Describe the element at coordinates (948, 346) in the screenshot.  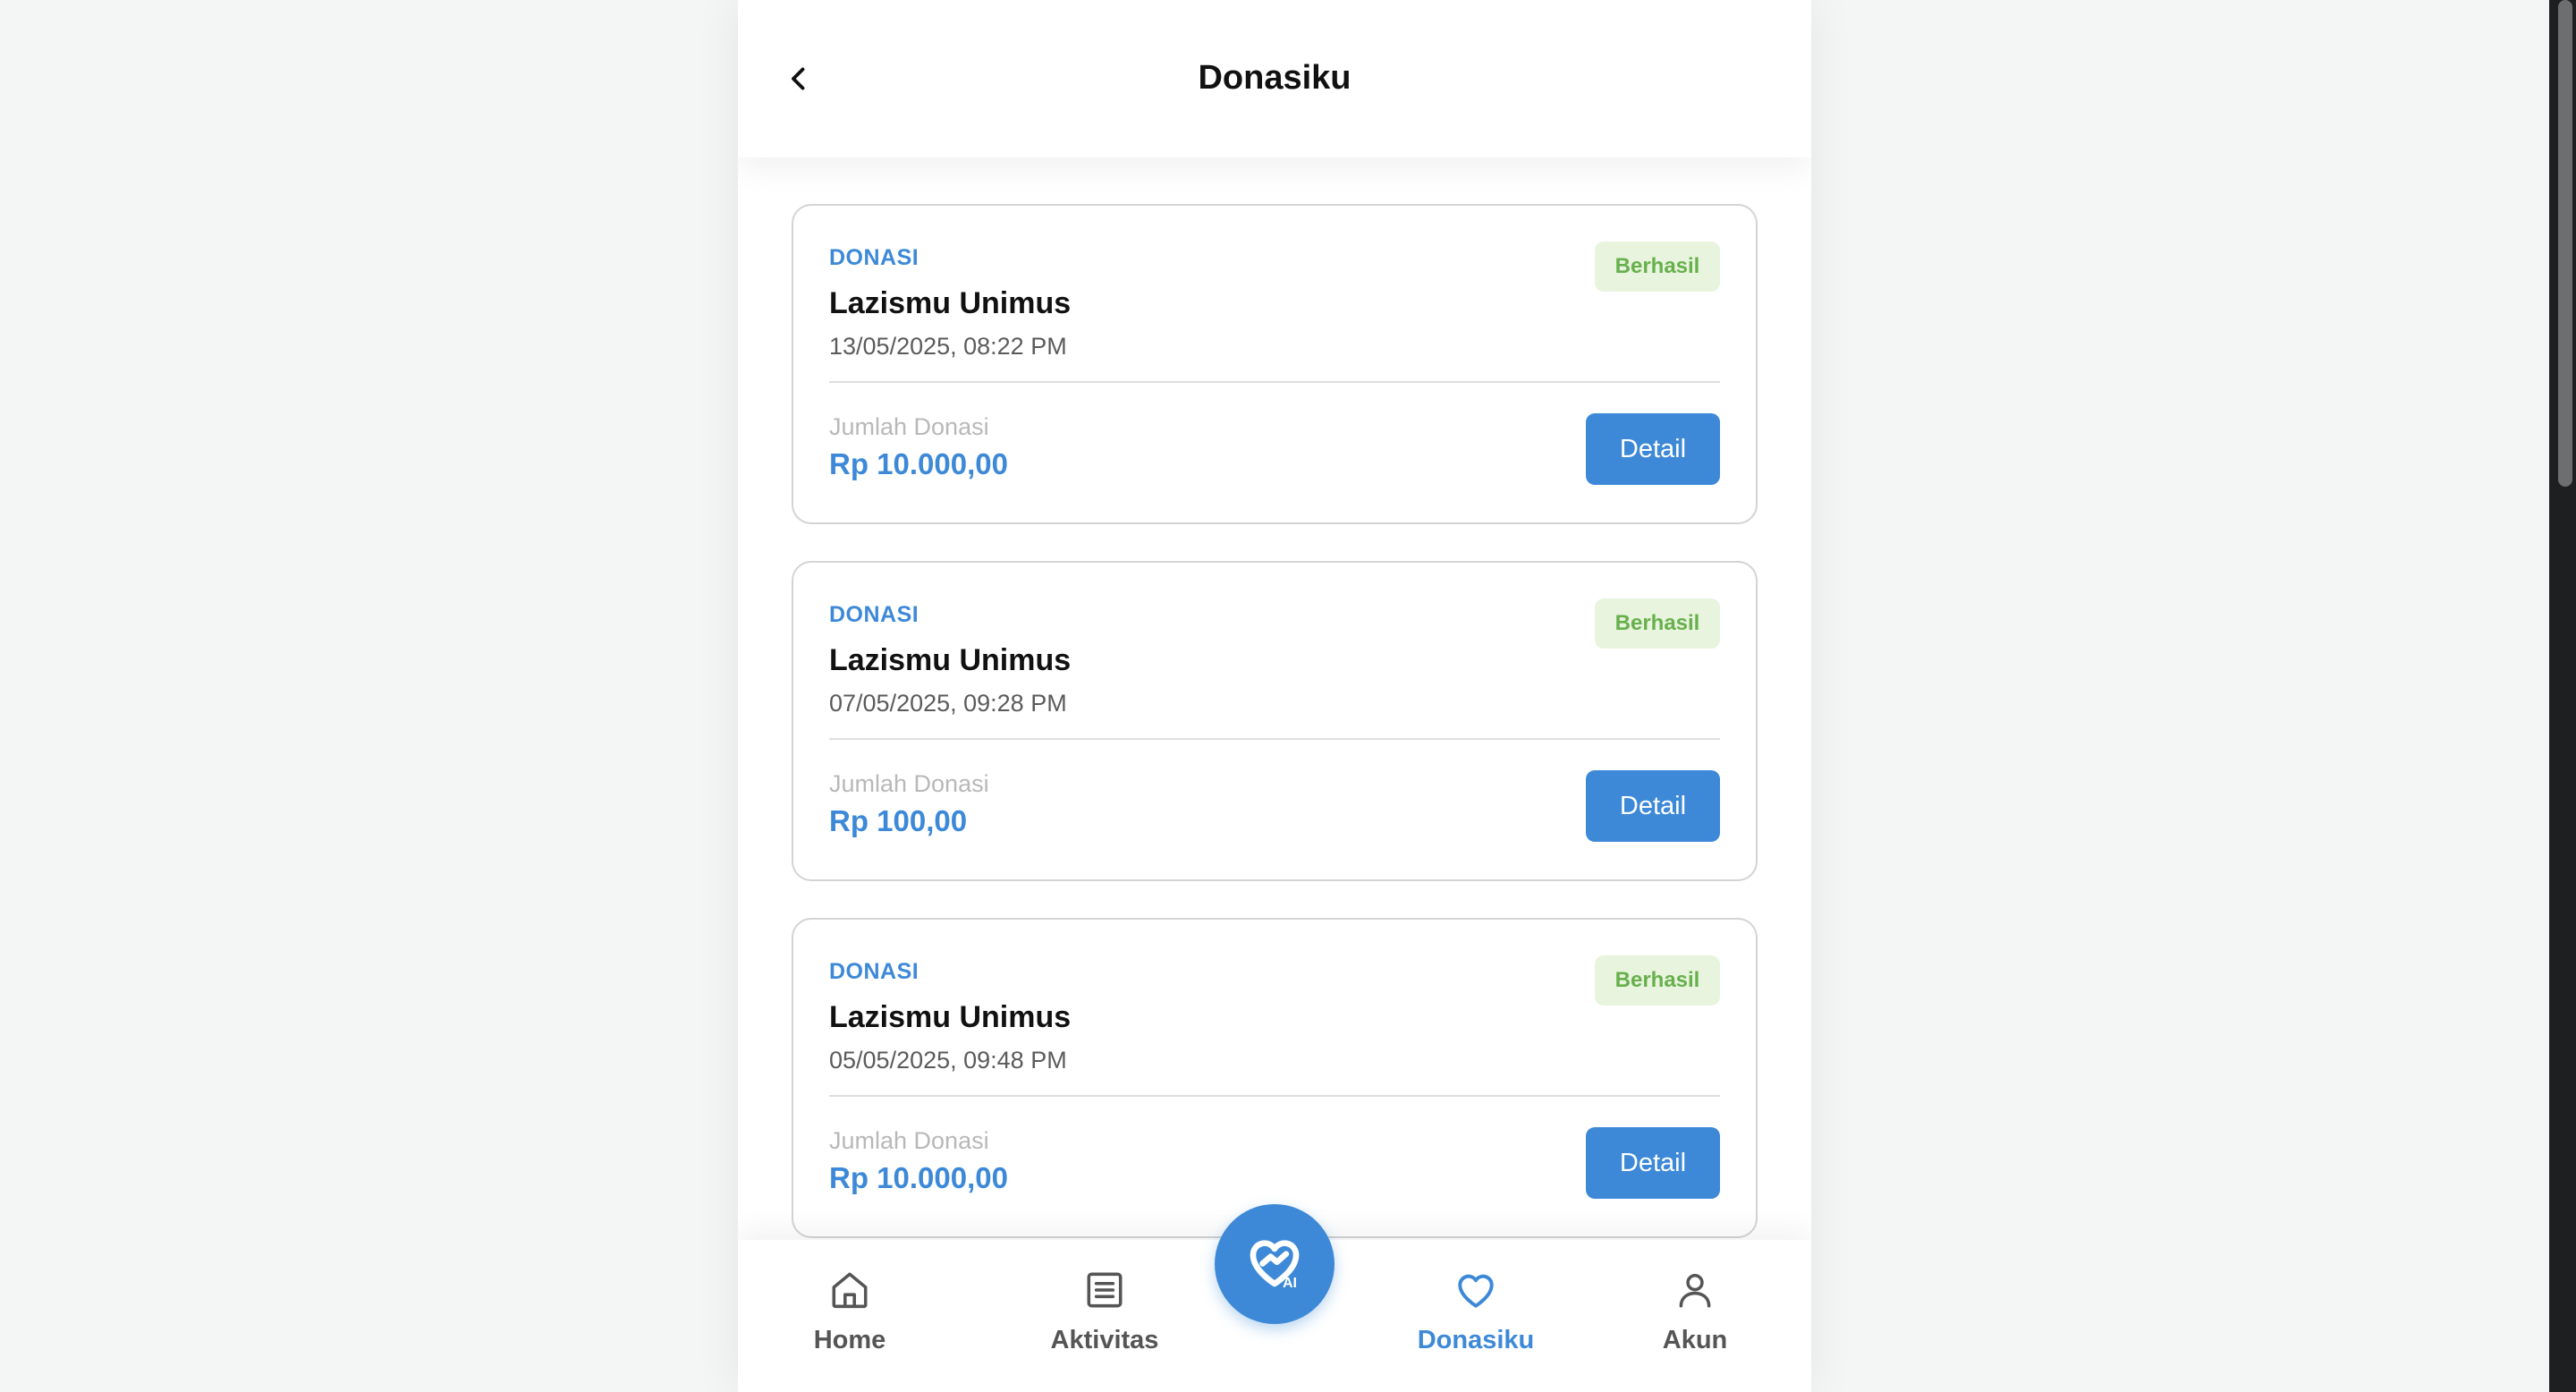
I see `donation-date: 13/05/2025, 08:22 PM` at that location.